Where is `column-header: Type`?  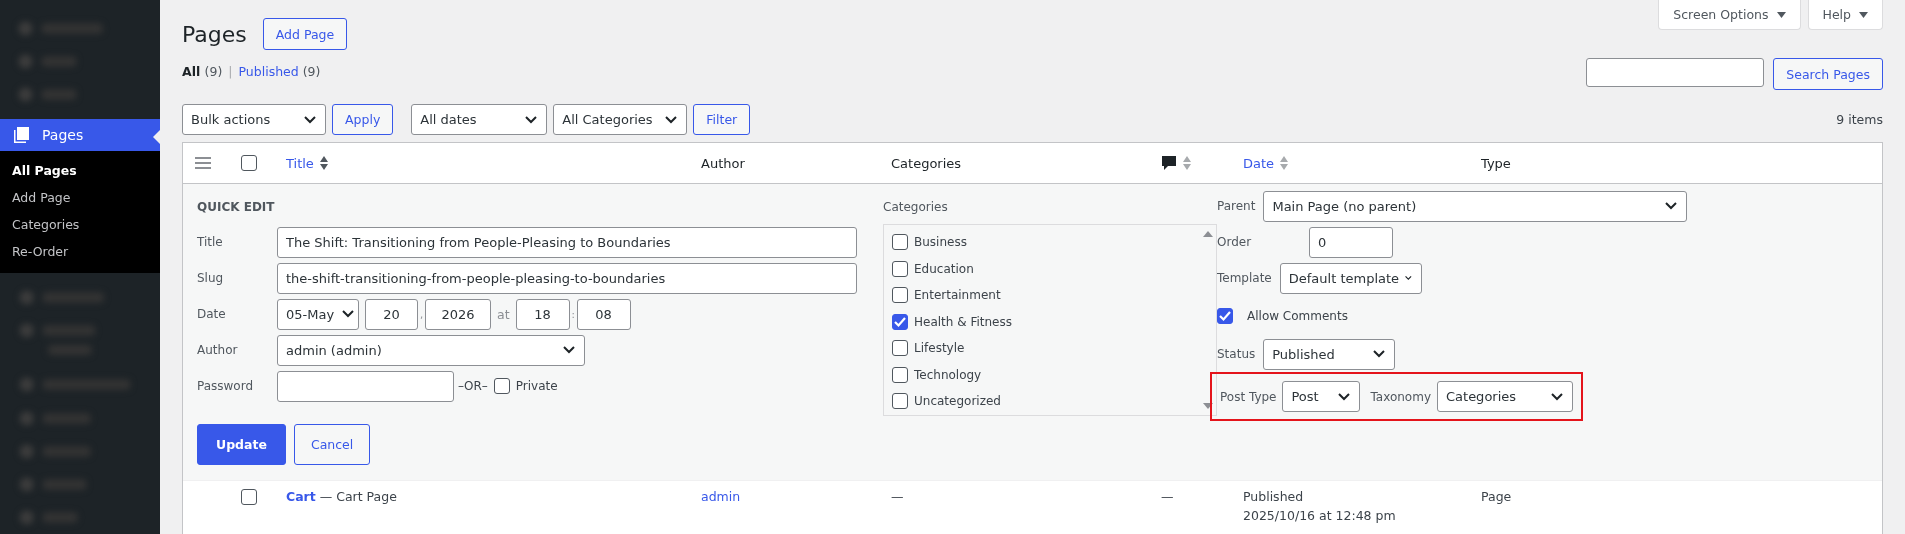
column-header: Type is located at coordinates (1496, 163).